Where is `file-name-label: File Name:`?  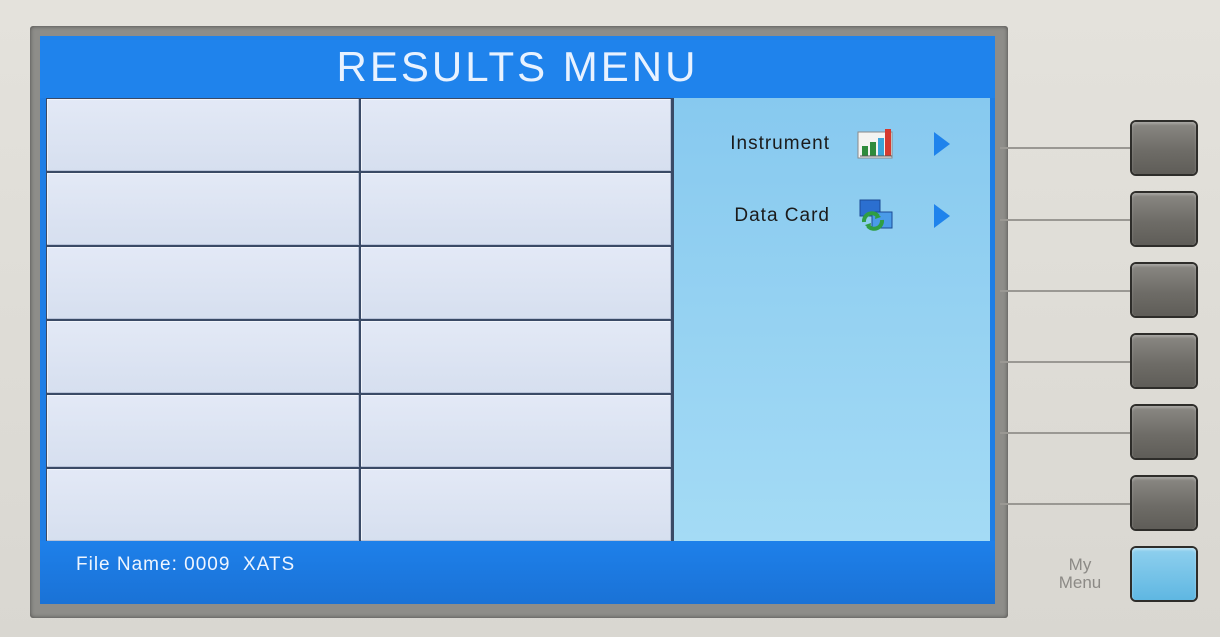 file-name-label: File Name: is located at coordinates (127, 564).